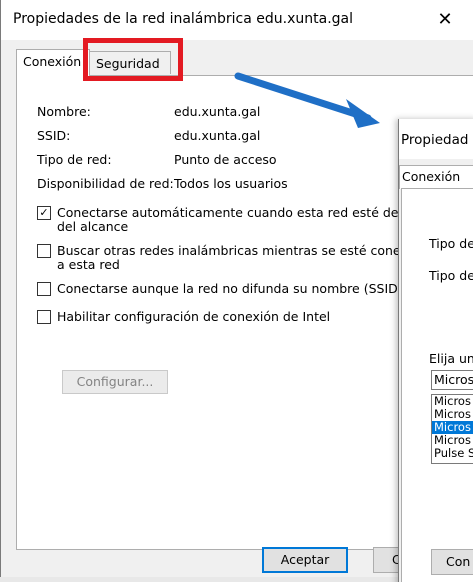 The width and height of the screenshot is (473, 582). Describe the element at coordinates (452, 453) in the screenshot. I see `list-item: Pulse S` at that location.